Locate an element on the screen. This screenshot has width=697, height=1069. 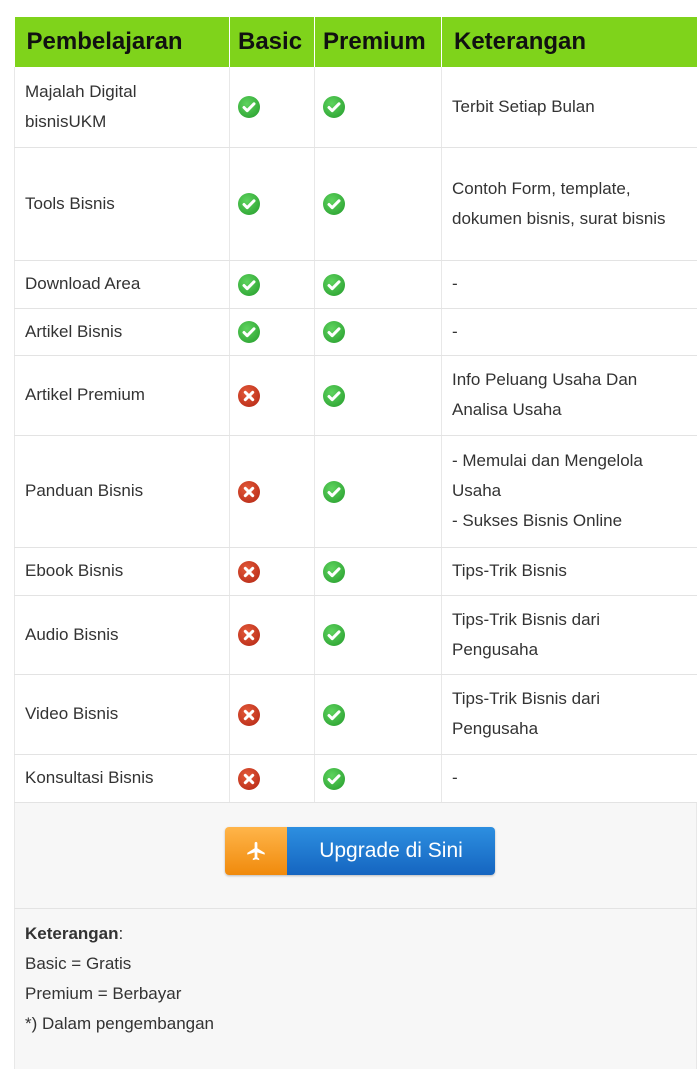
notes-line: *) Dalam pengembangan is located at coordinates (355, 1024).